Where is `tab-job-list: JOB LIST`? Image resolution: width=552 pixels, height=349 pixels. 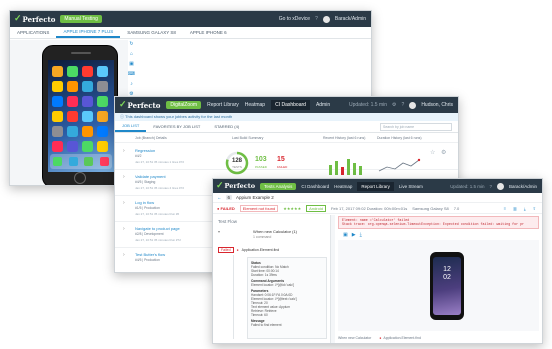 tab-job-list: JOB LIST is located at coordinates (131, 126).